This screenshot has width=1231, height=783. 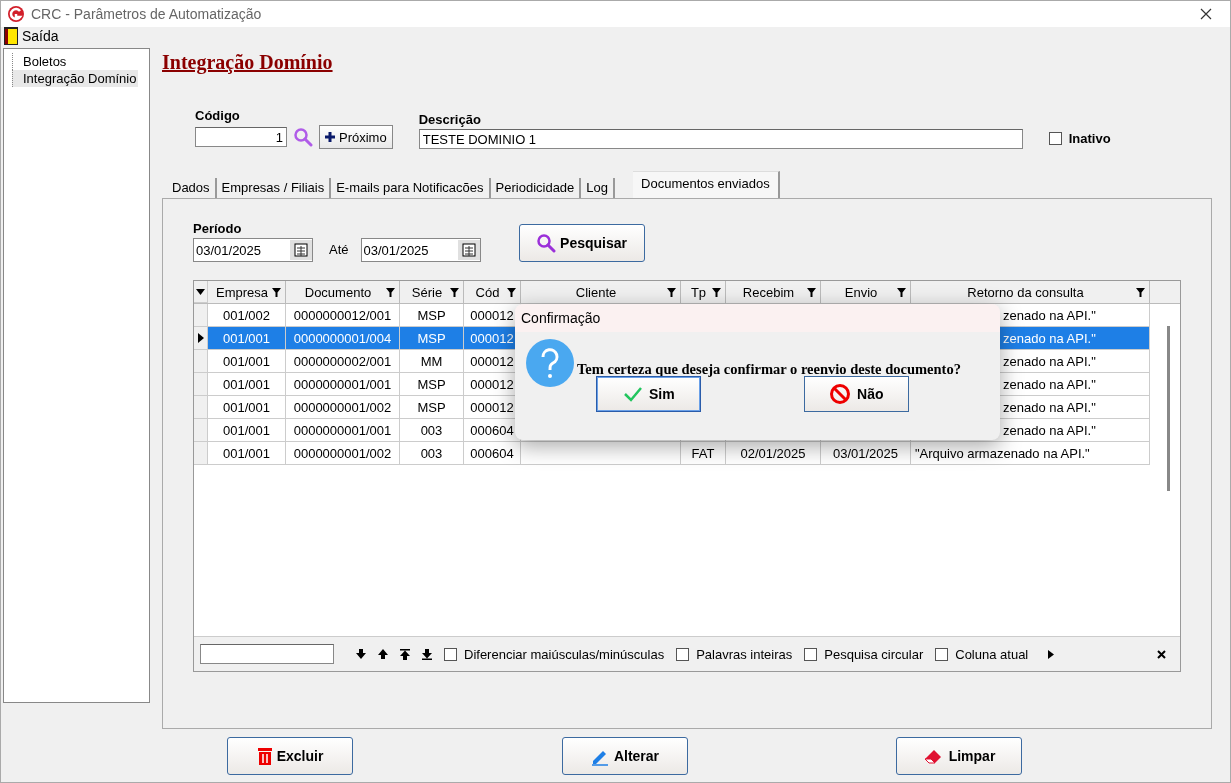 What do you see at coordinates (866, 292) in the screenshot?
I see `column-header: Envio` at bounding box center [866, 292].